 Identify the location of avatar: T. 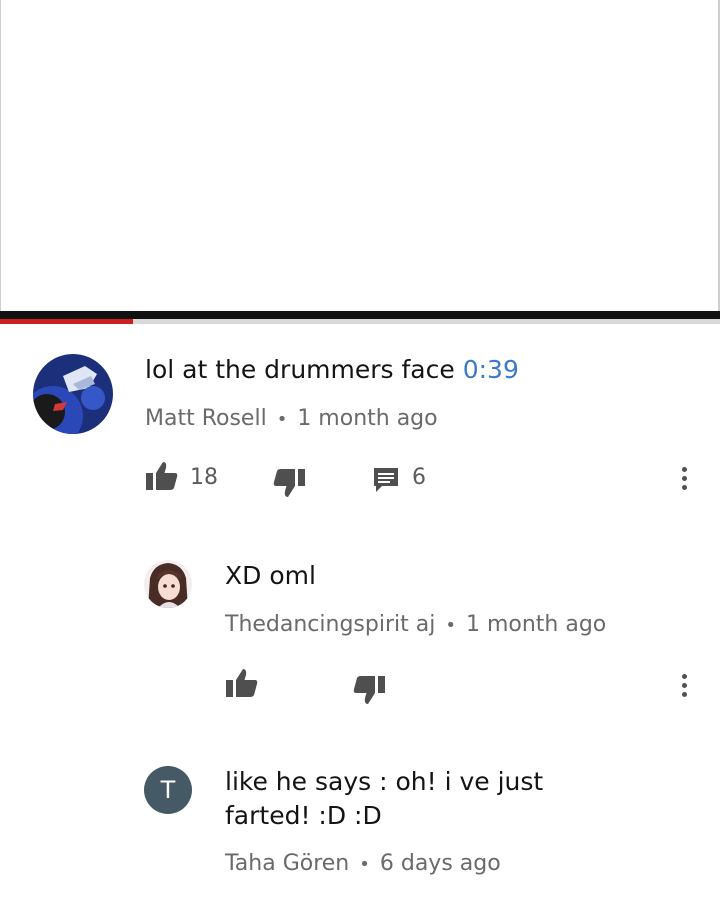
(168, 790).